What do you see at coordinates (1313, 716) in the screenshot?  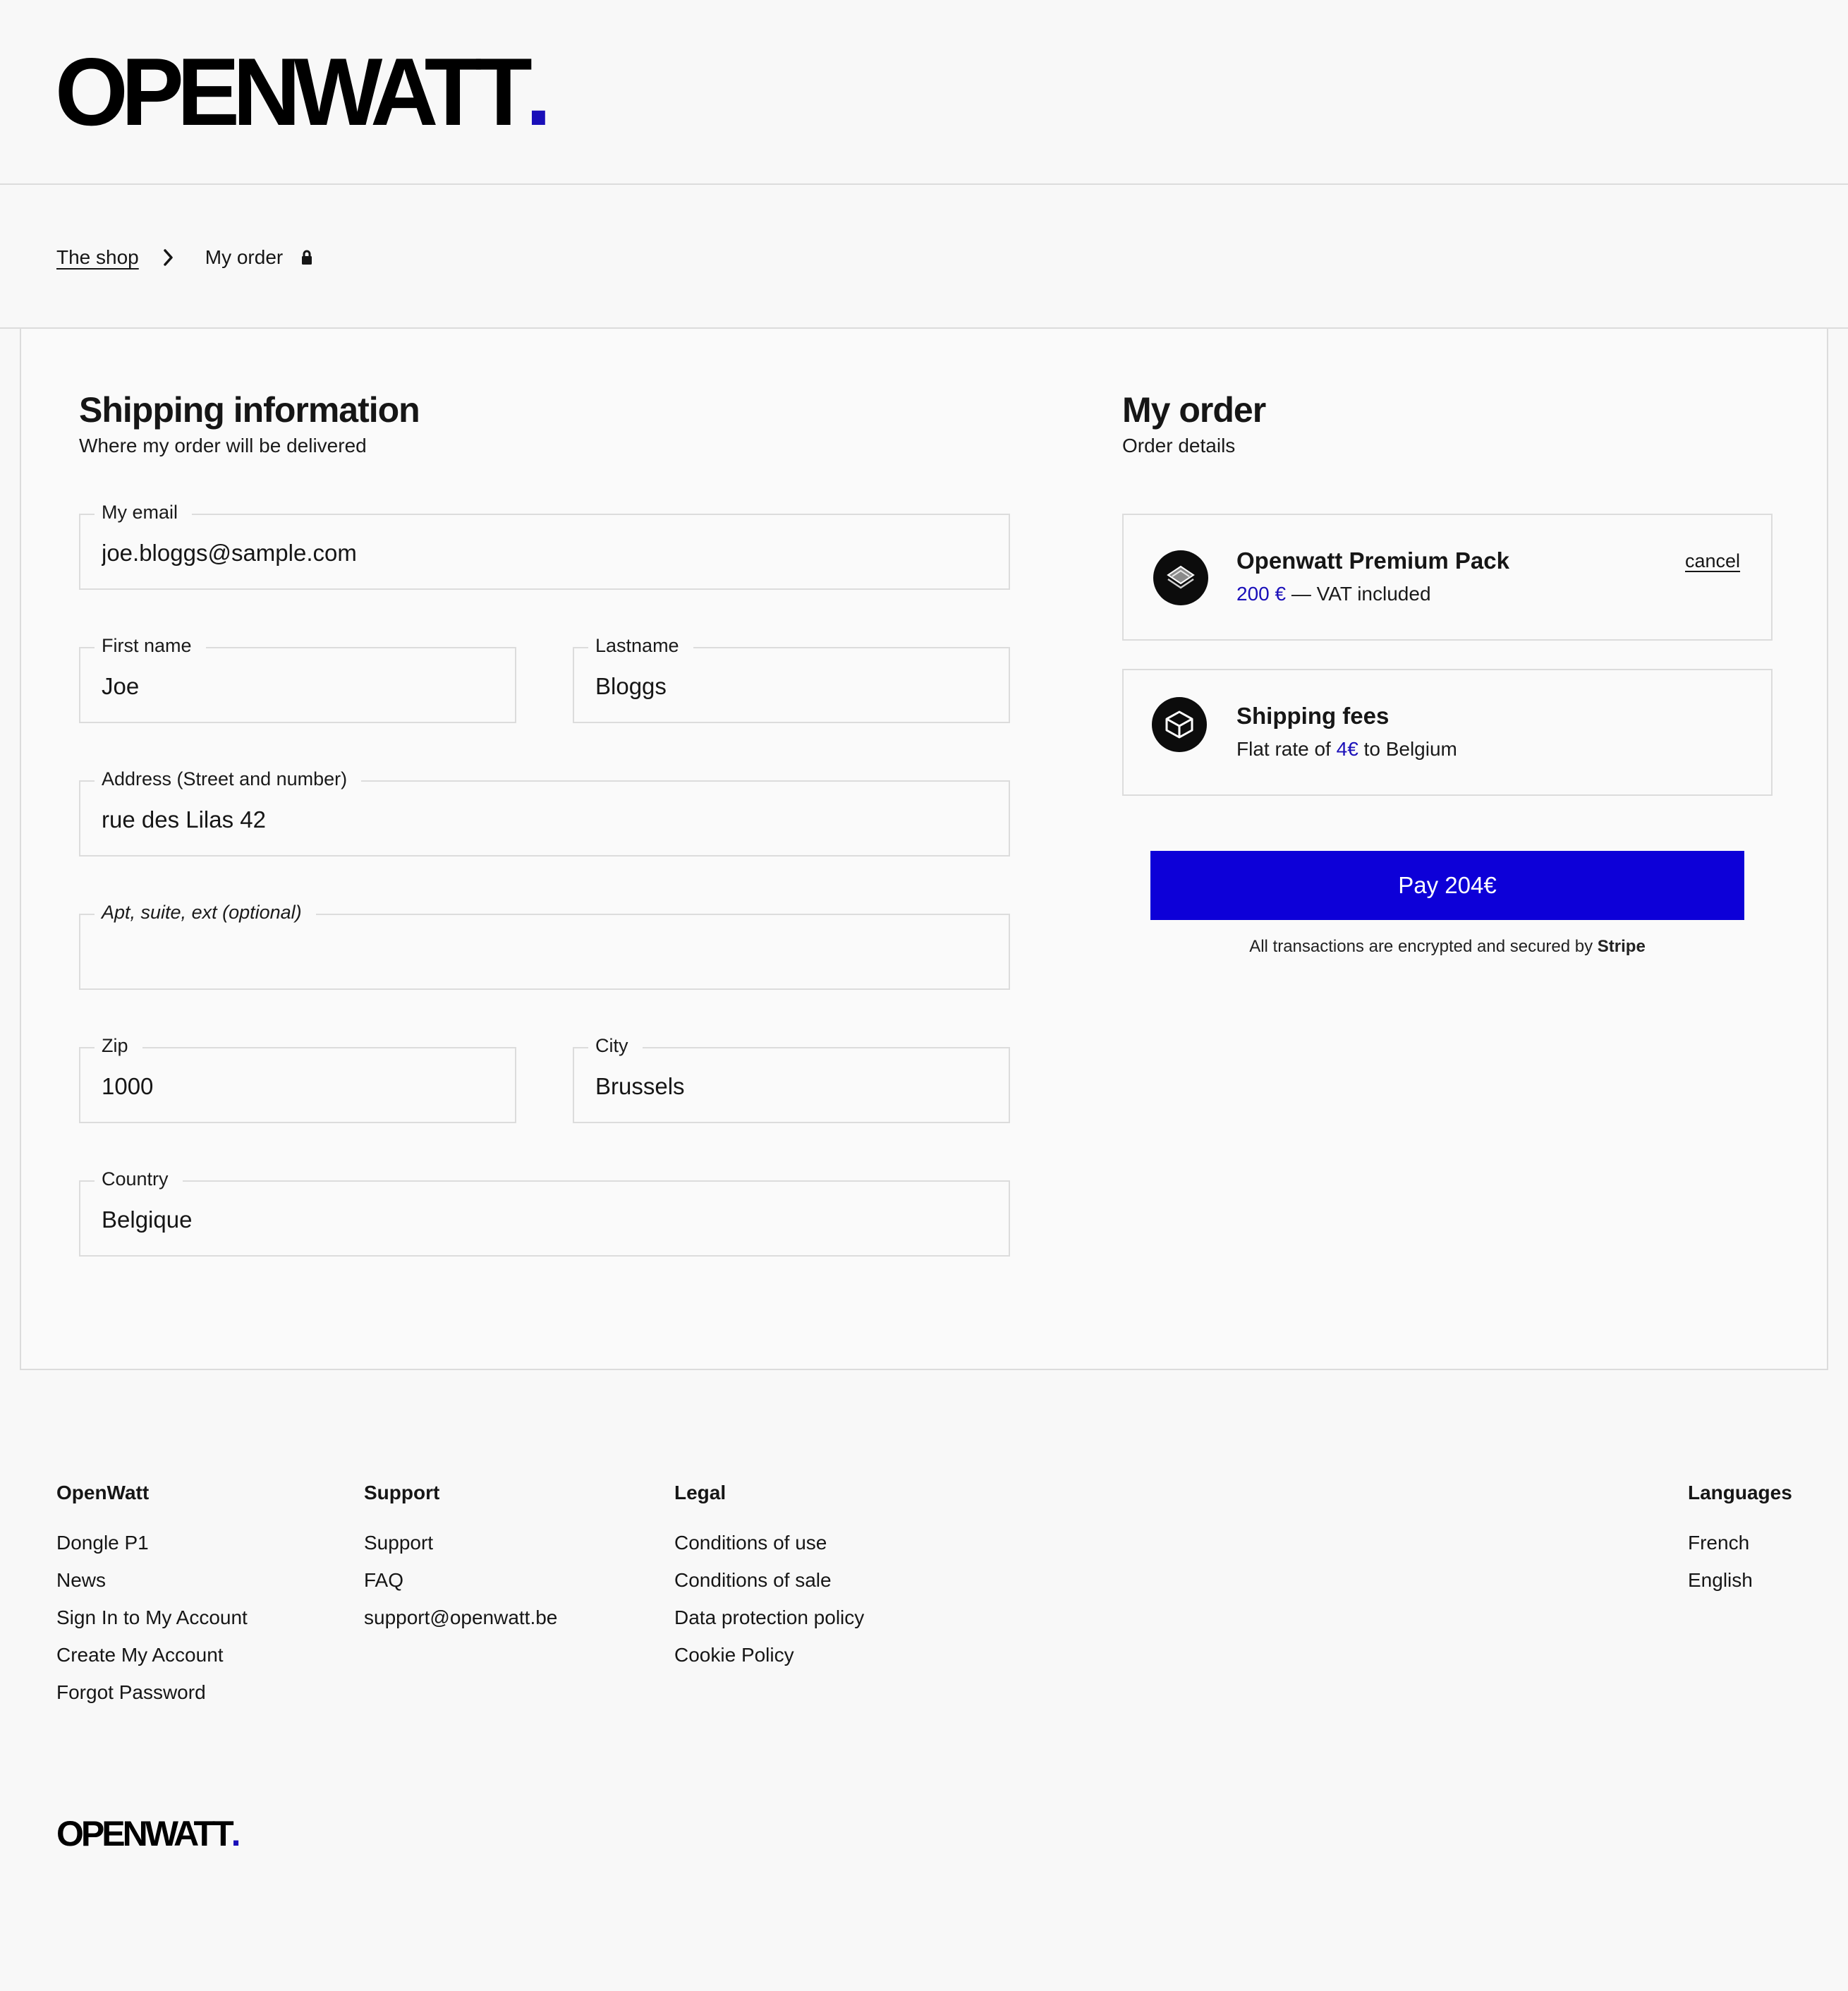 I see `shipping-fees-title: Shipping fees` at bounding box center [1313, 716].